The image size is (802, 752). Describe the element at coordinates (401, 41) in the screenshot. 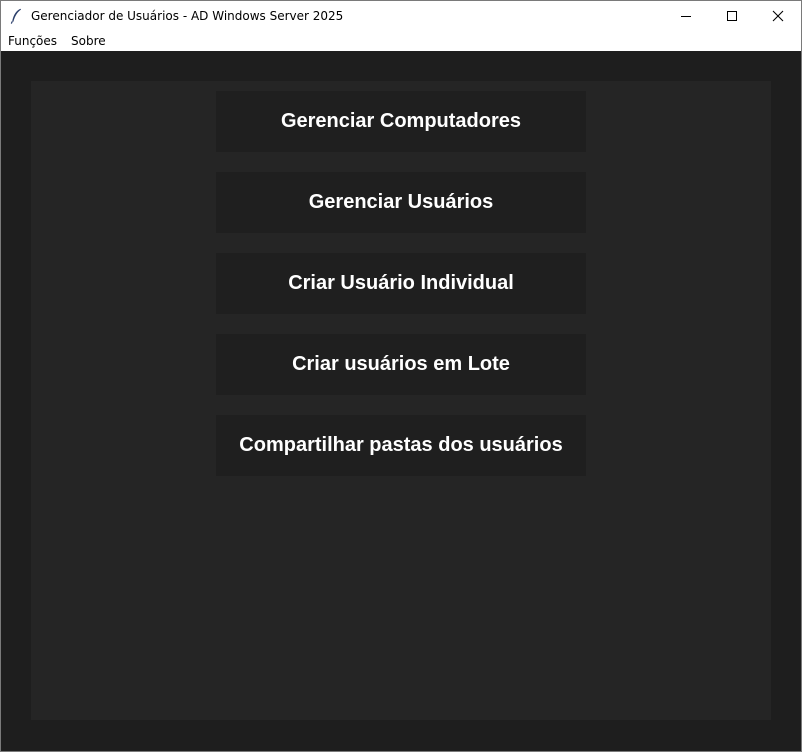

I see `menu-bar: Funções Sobre` at that location.